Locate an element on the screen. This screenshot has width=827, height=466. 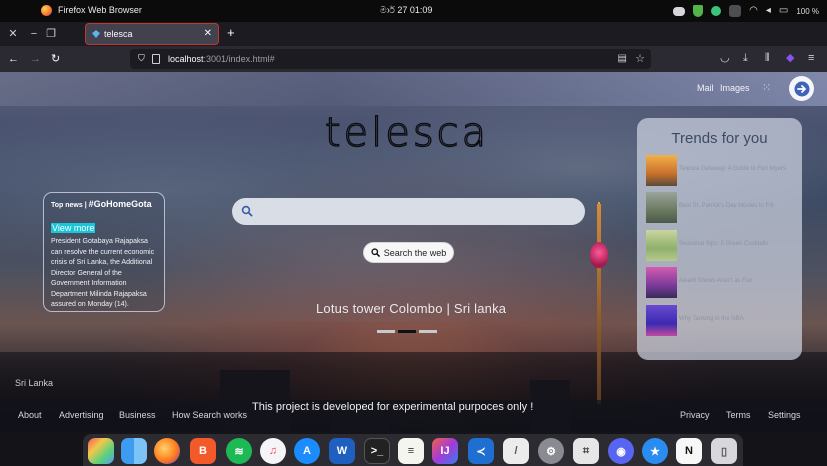
terms-link: Terms is located at coordinates (738, 415).